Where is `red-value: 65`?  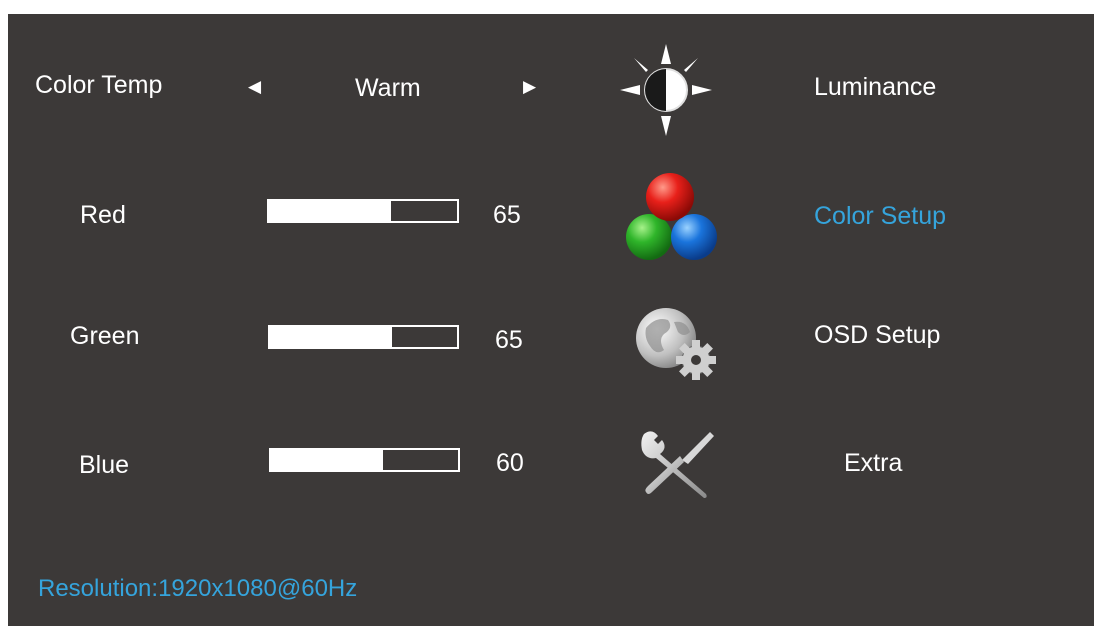 red-value: 65 is located at coordinates (507, 215).